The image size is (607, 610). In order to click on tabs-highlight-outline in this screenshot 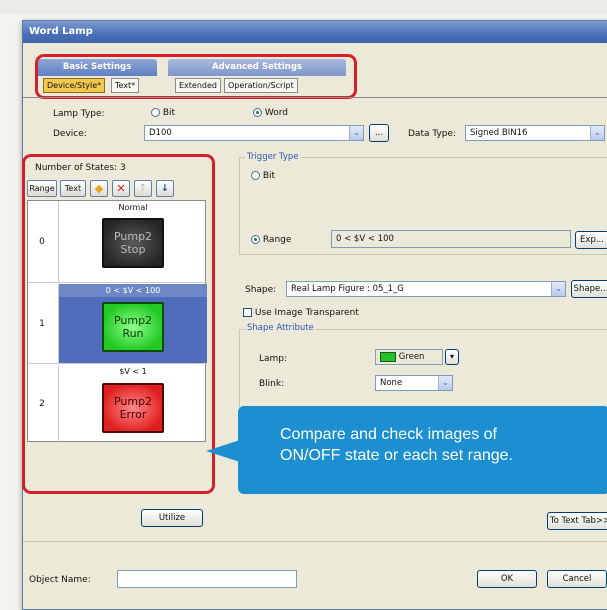, I will do `click(196, 76)`.